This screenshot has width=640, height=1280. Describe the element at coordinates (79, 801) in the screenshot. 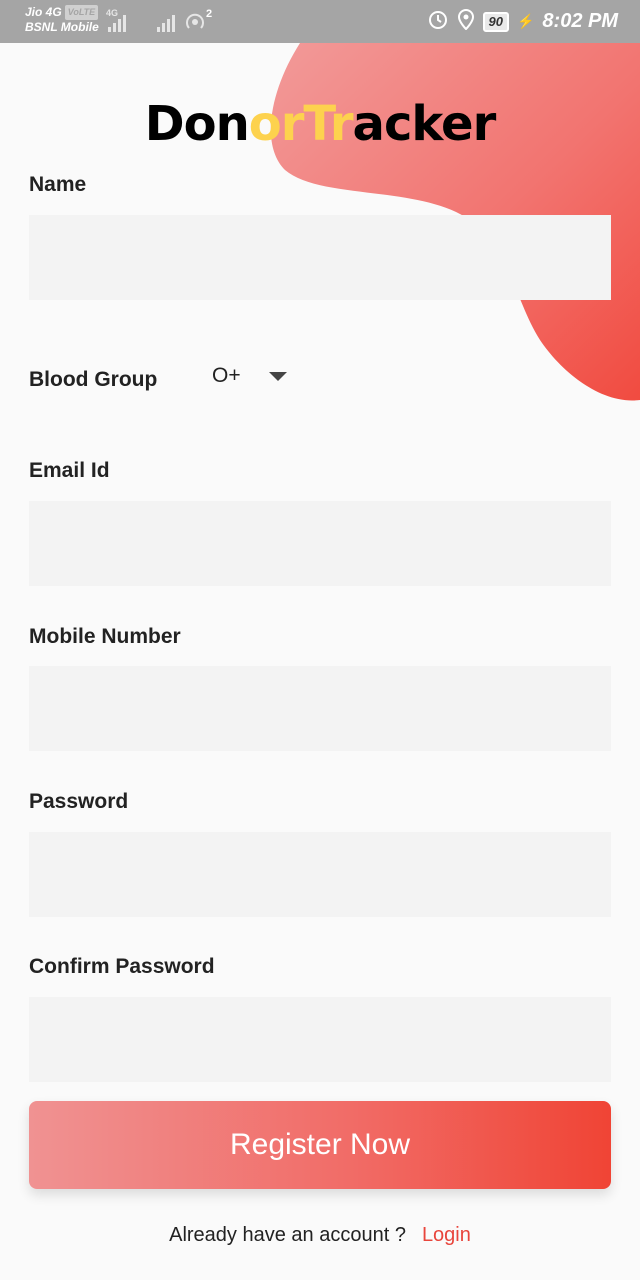

I see `password-label: Password` at that location.